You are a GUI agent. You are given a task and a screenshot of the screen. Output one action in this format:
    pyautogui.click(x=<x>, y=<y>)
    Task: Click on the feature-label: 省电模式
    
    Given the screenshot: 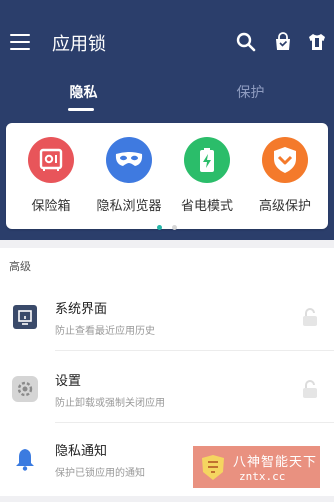 What is the action you would take?
    pyautogui.click(x=206, y=206)
    